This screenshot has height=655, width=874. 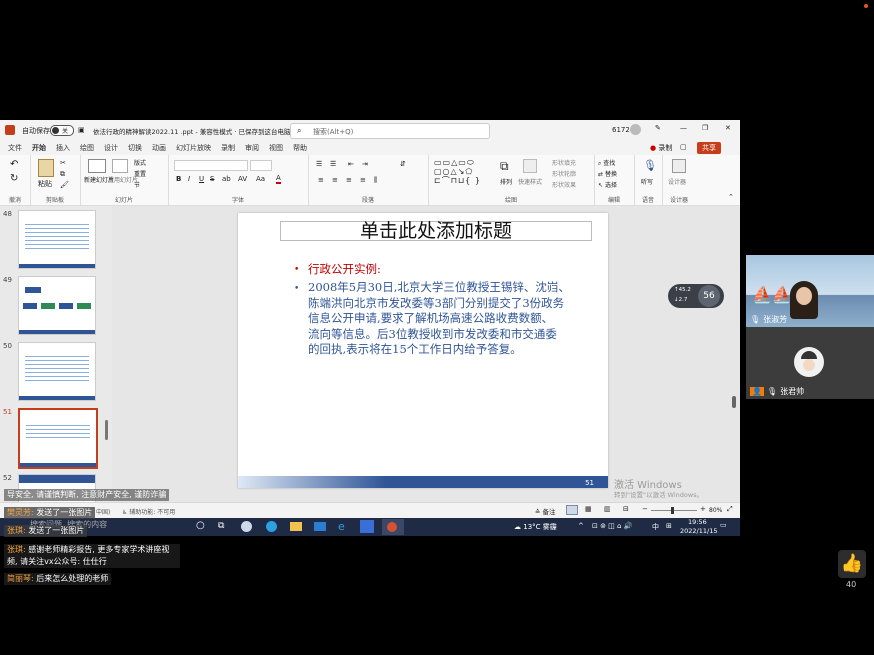 I want to click on numbering-icon: ☰, so click(x=333, y=164).